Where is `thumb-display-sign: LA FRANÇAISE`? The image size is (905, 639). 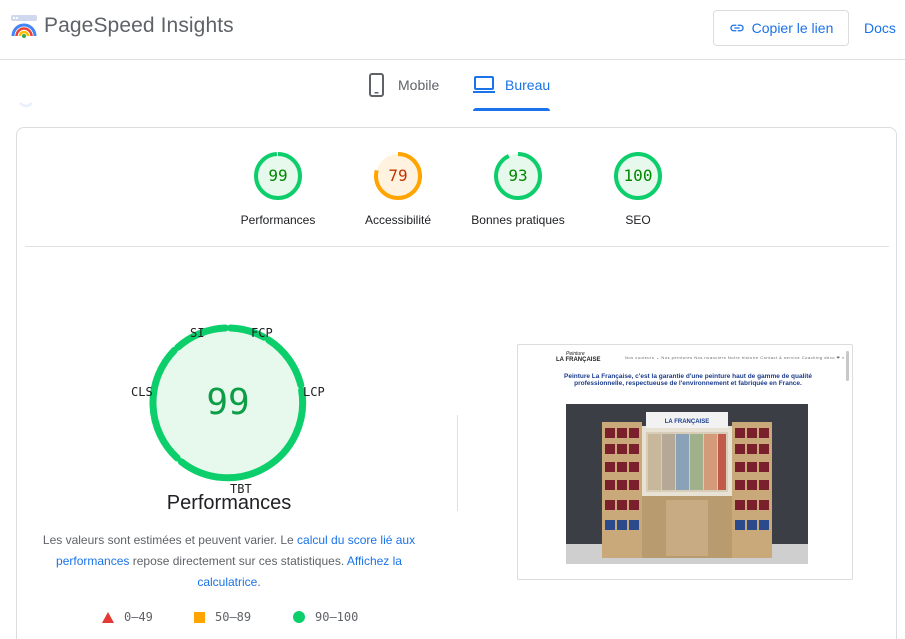 thumb-display-sign: LA FRANÇAISE is located at coordinates (687, 422).